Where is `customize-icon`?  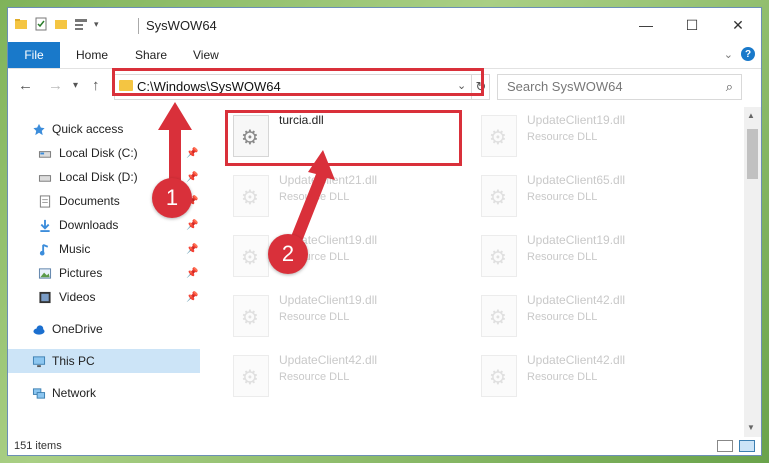
customize-icon is located at coordinates (81, 24).